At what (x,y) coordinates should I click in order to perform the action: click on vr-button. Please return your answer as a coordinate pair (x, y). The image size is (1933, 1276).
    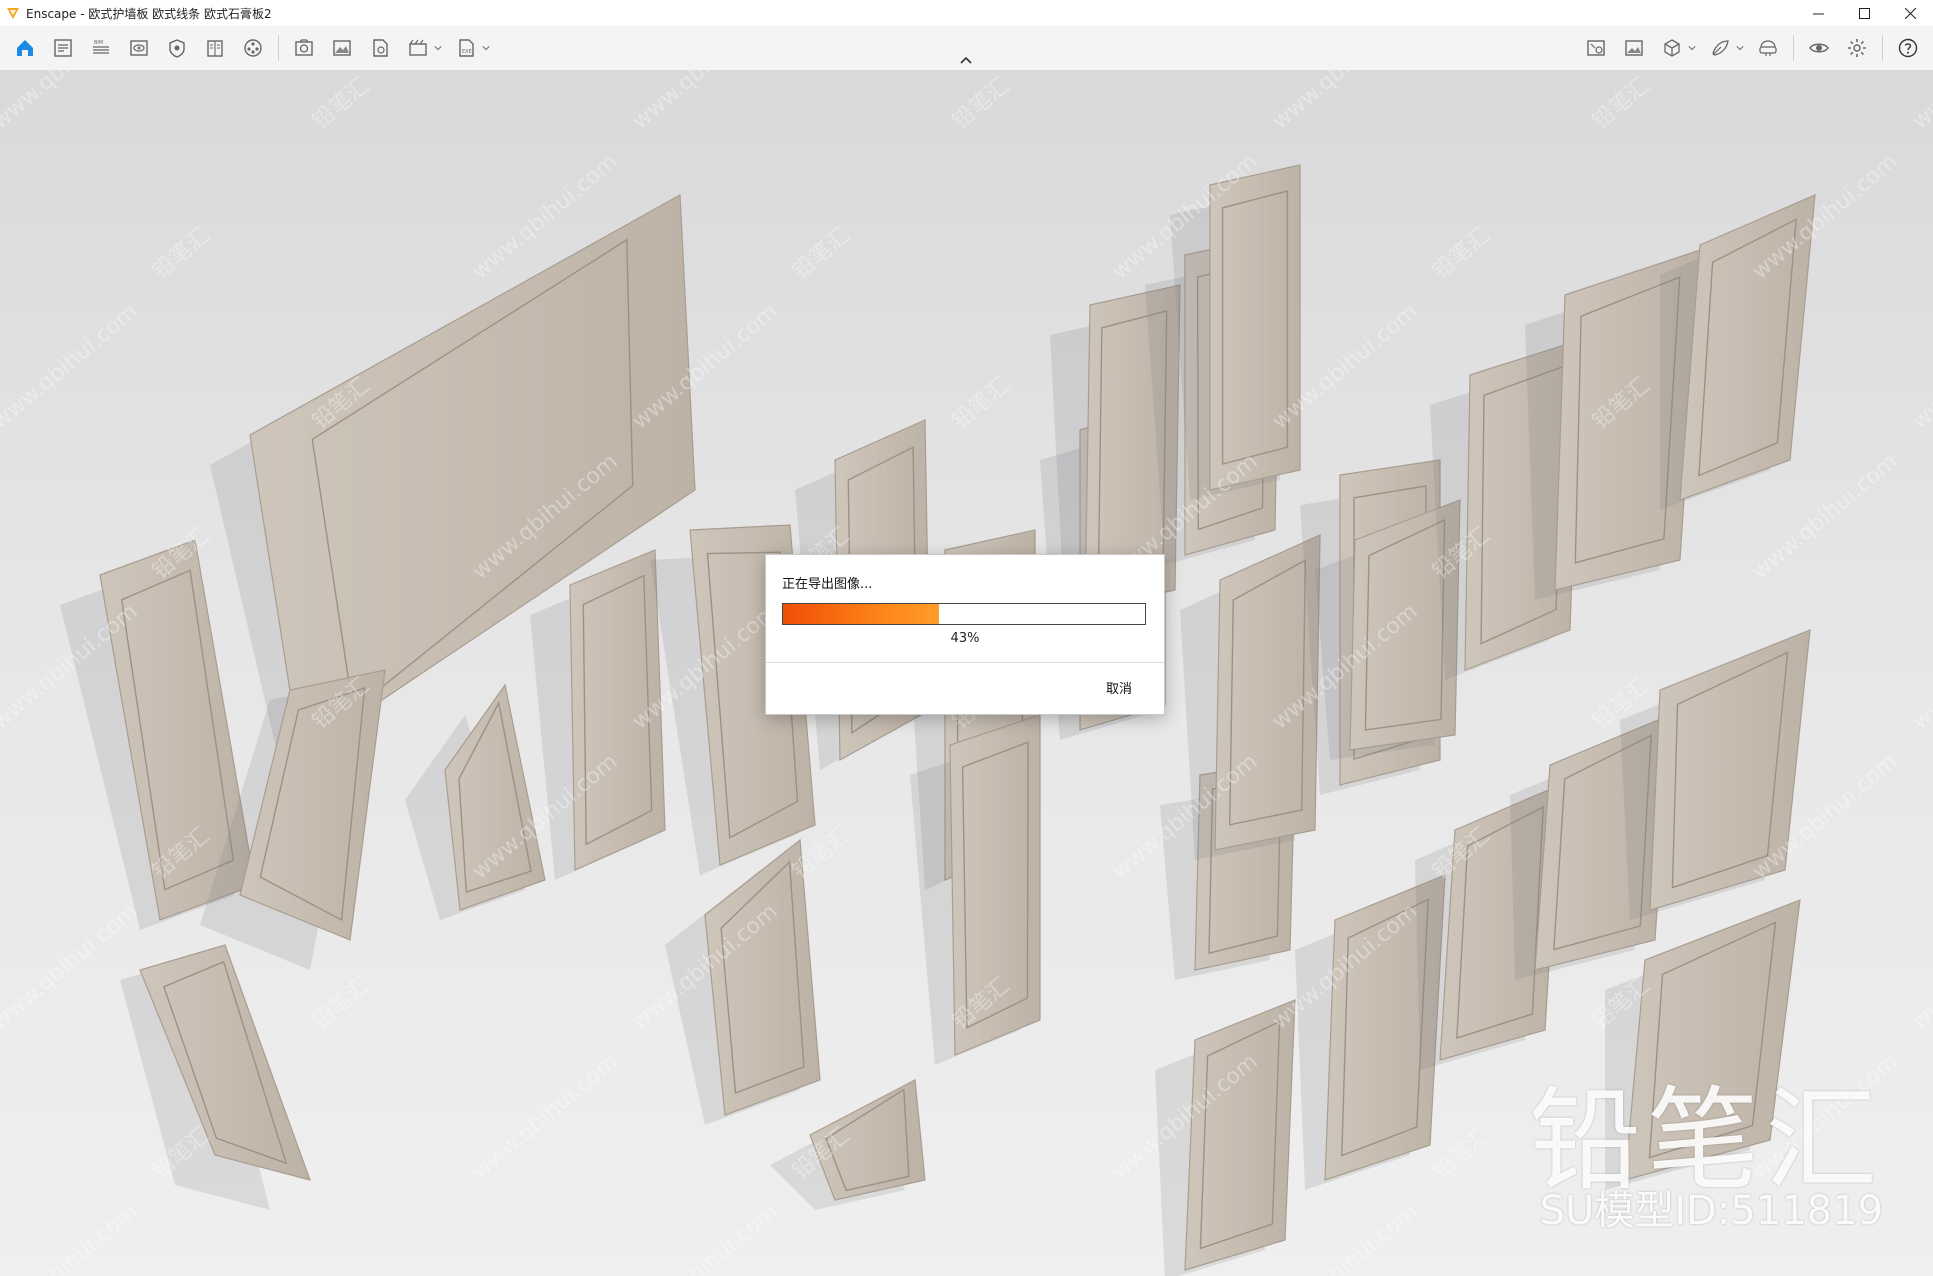
    Looking at the image, I should click on (1768, 48).